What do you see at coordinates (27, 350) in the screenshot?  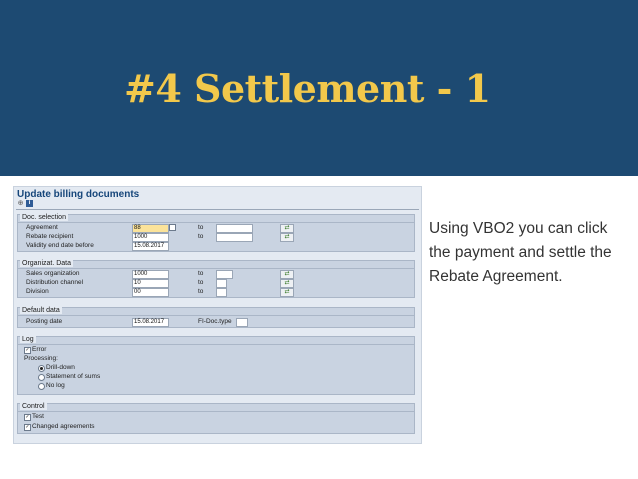 I see `error-checkbox: ✓` at bounding box center [27, 350].